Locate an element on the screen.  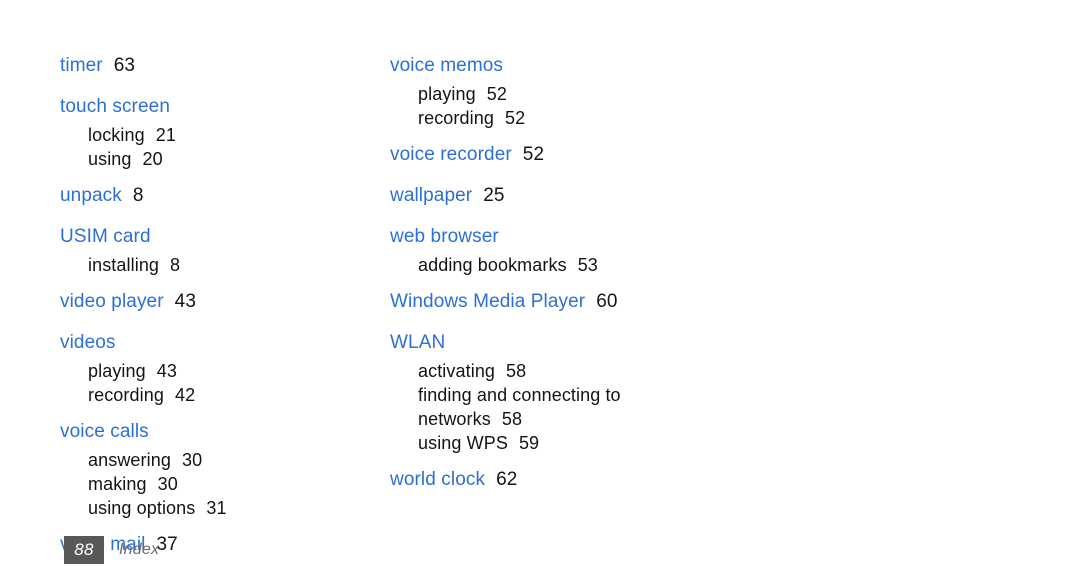
index-entry-videos: videos is located at coordinates (225, 343).